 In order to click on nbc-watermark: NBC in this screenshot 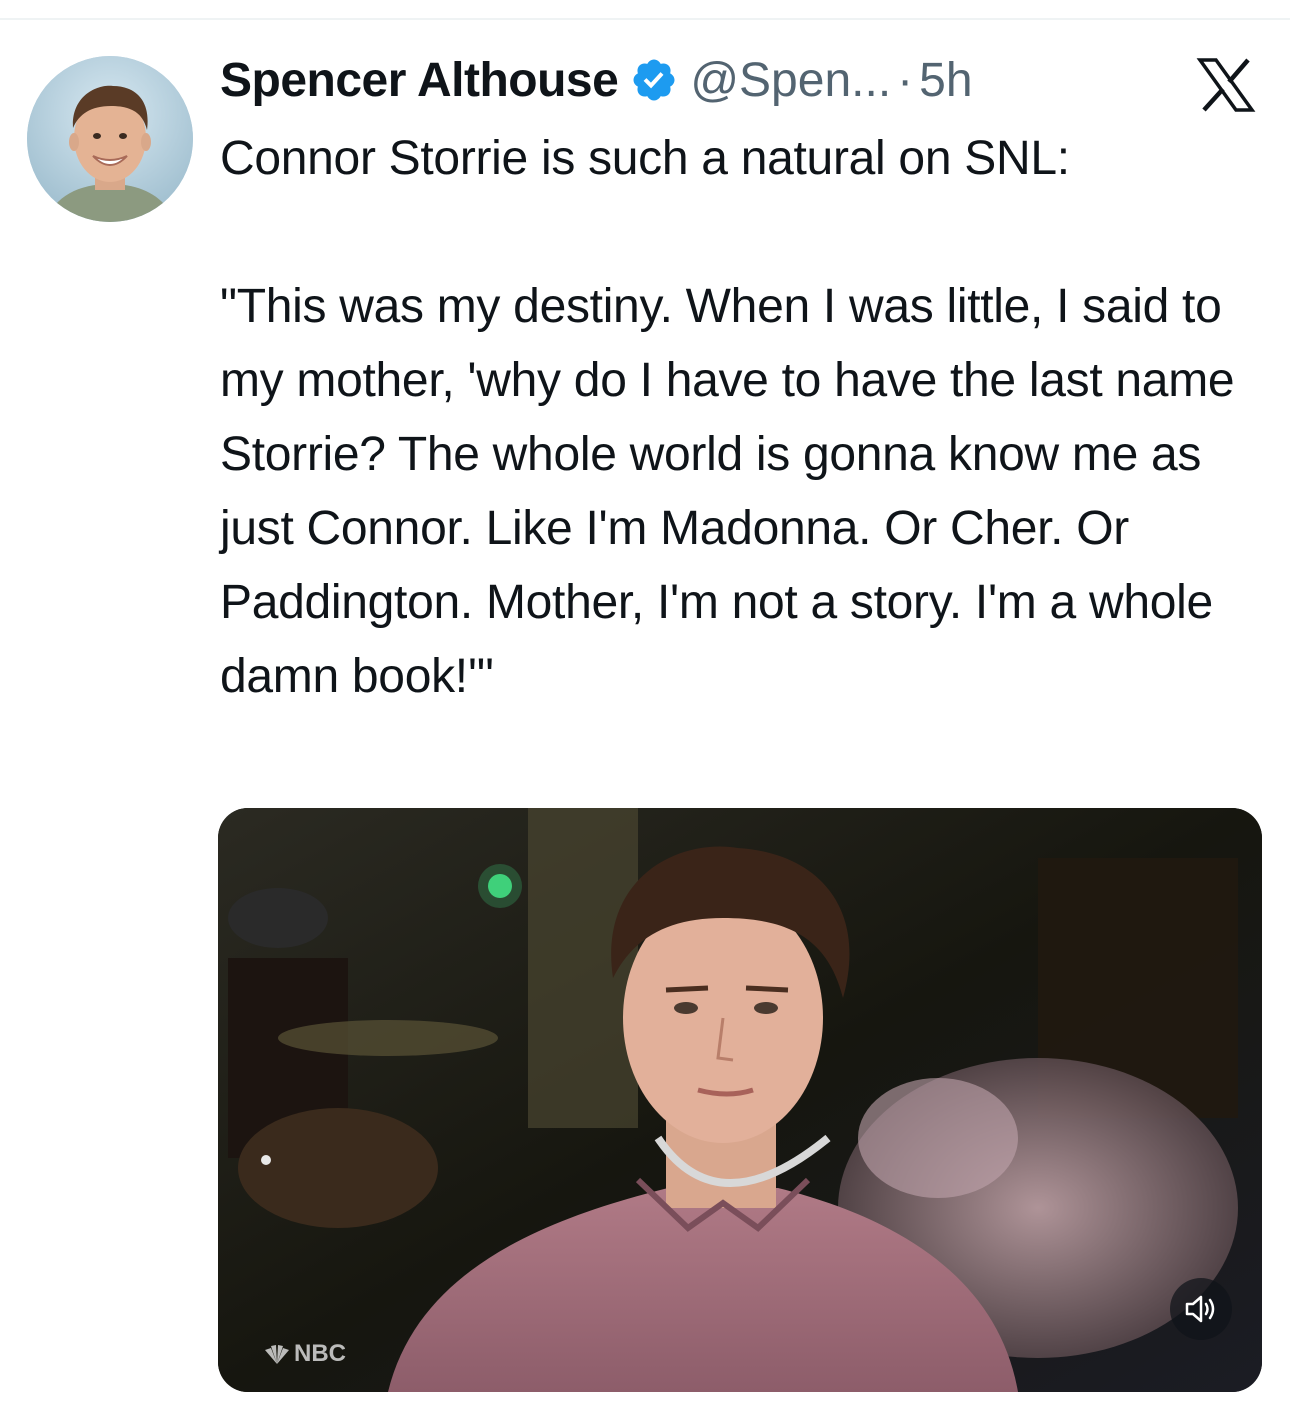, I will do `click(304, 1354)`.